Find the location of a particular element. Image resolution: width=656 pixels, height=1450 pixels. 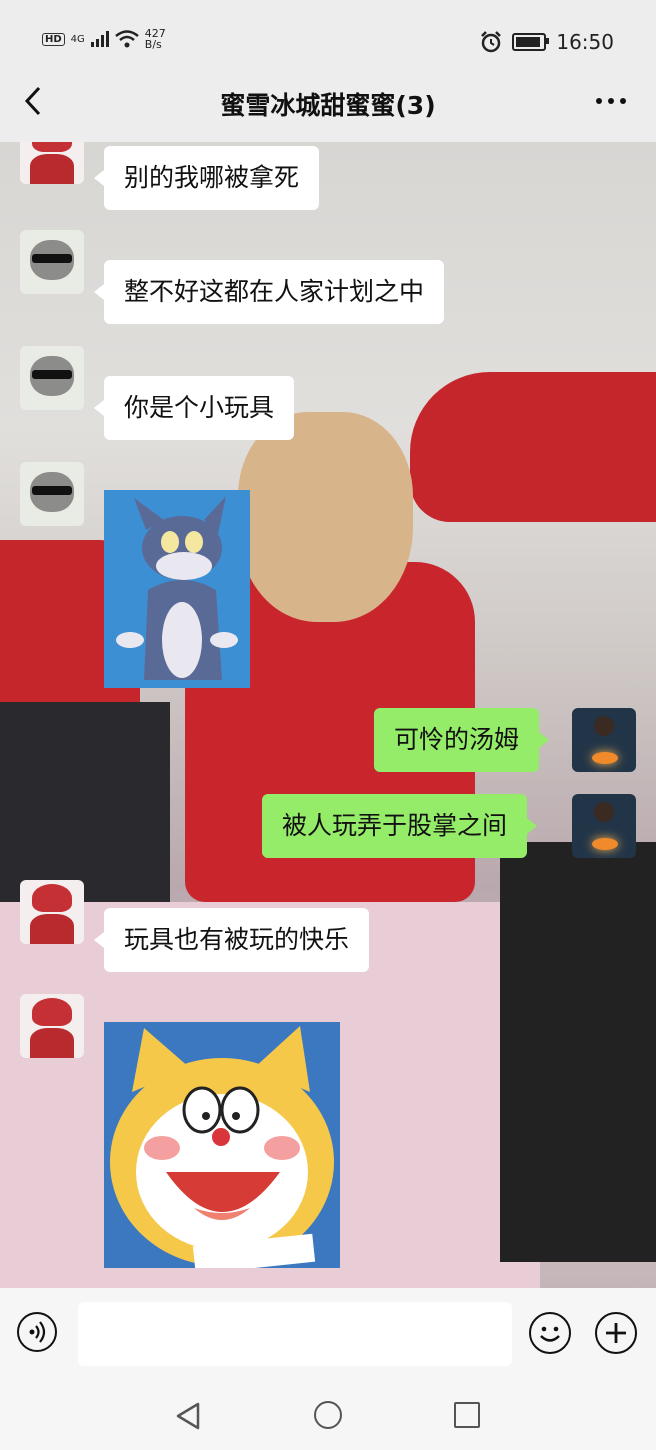

message-bubble: 你是个小玩具 is located at coordinates (194, 408).